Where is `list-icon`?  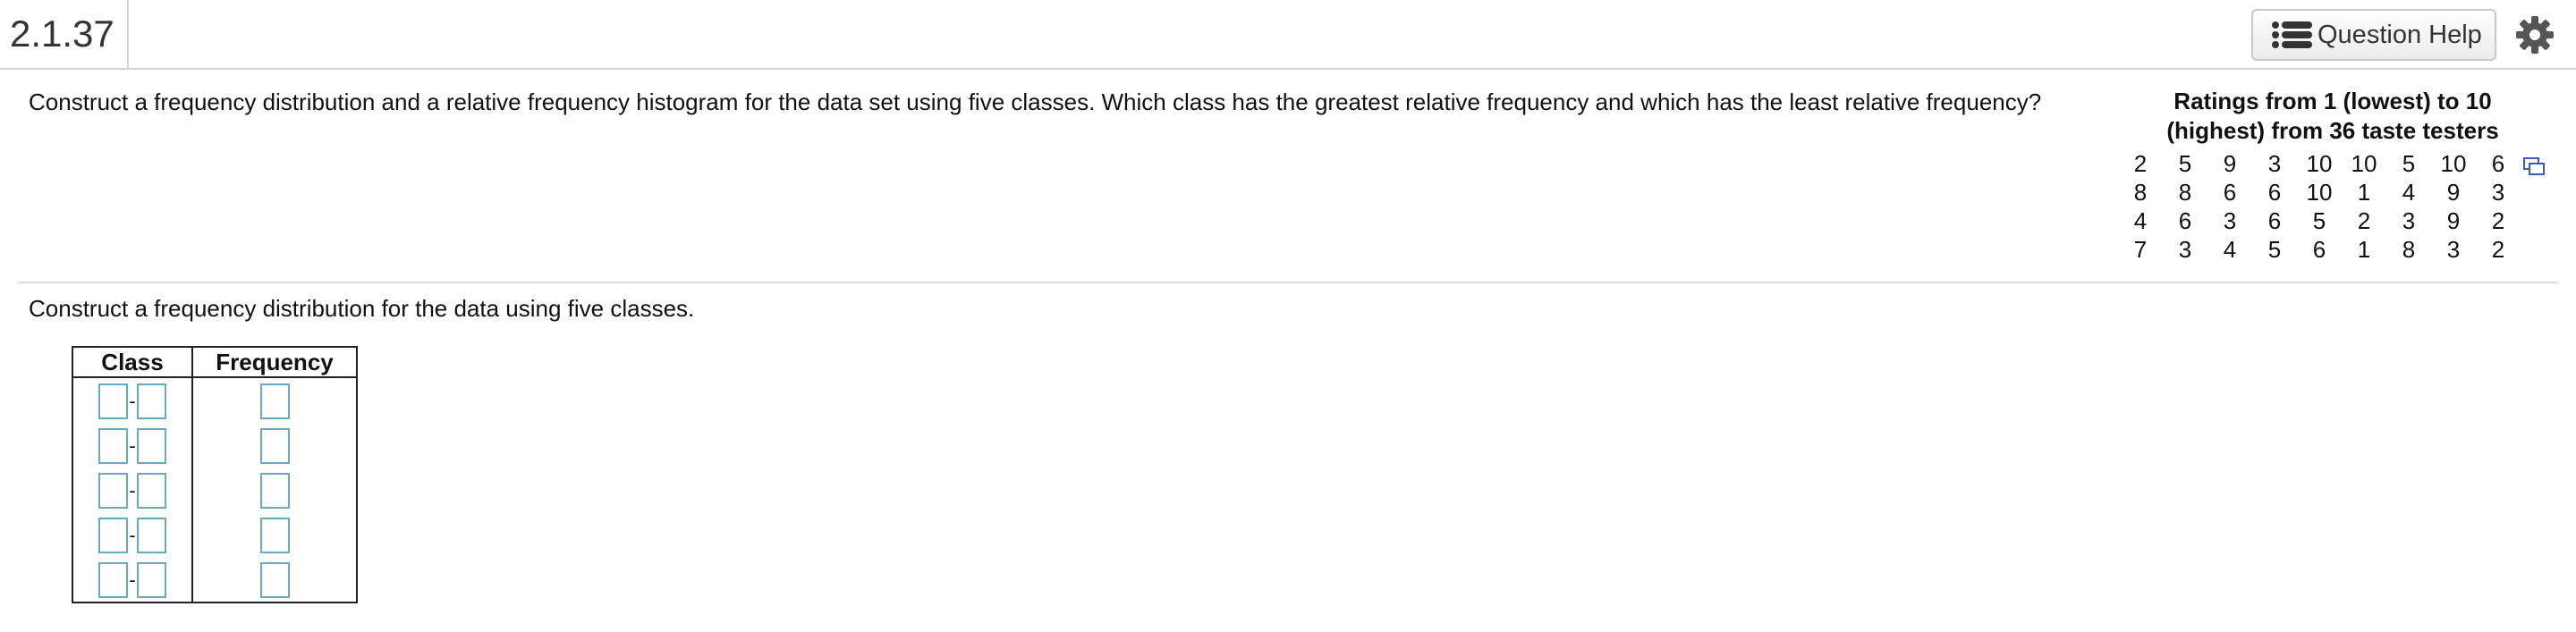
list-icon is located at coordinates (2292, 34).